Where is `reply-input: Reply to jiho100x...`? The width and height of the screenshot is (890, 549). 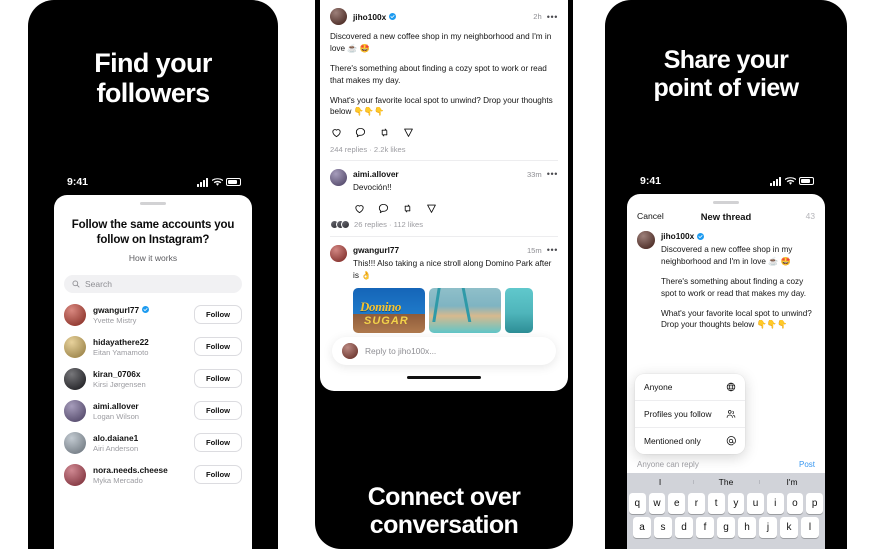 reply-input: Reply to jiho100x... is located at coordinates (444, 351).